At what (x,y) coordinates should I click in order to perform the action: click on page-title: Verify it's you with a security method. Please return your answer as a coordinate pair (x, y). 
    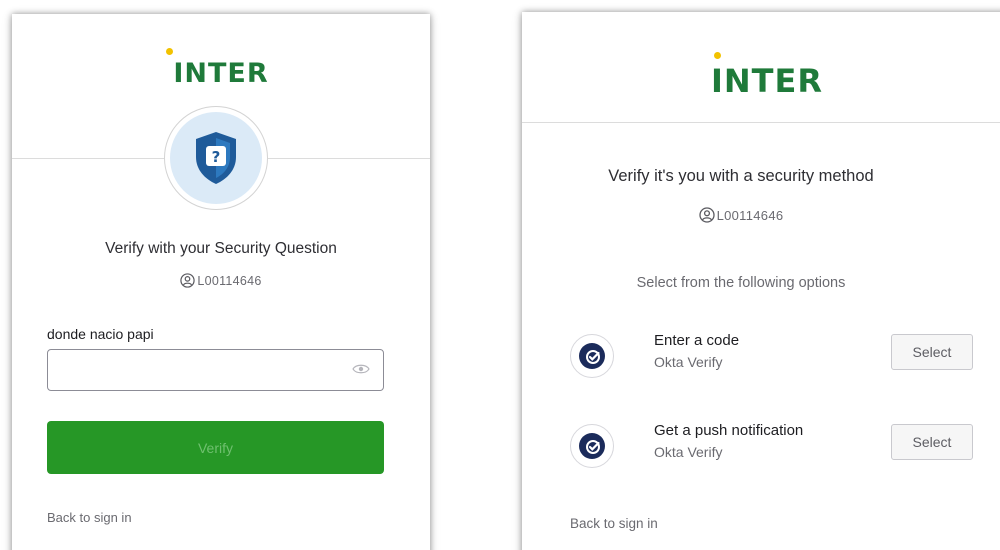
    Looking at the image, I should click on (741, 176).